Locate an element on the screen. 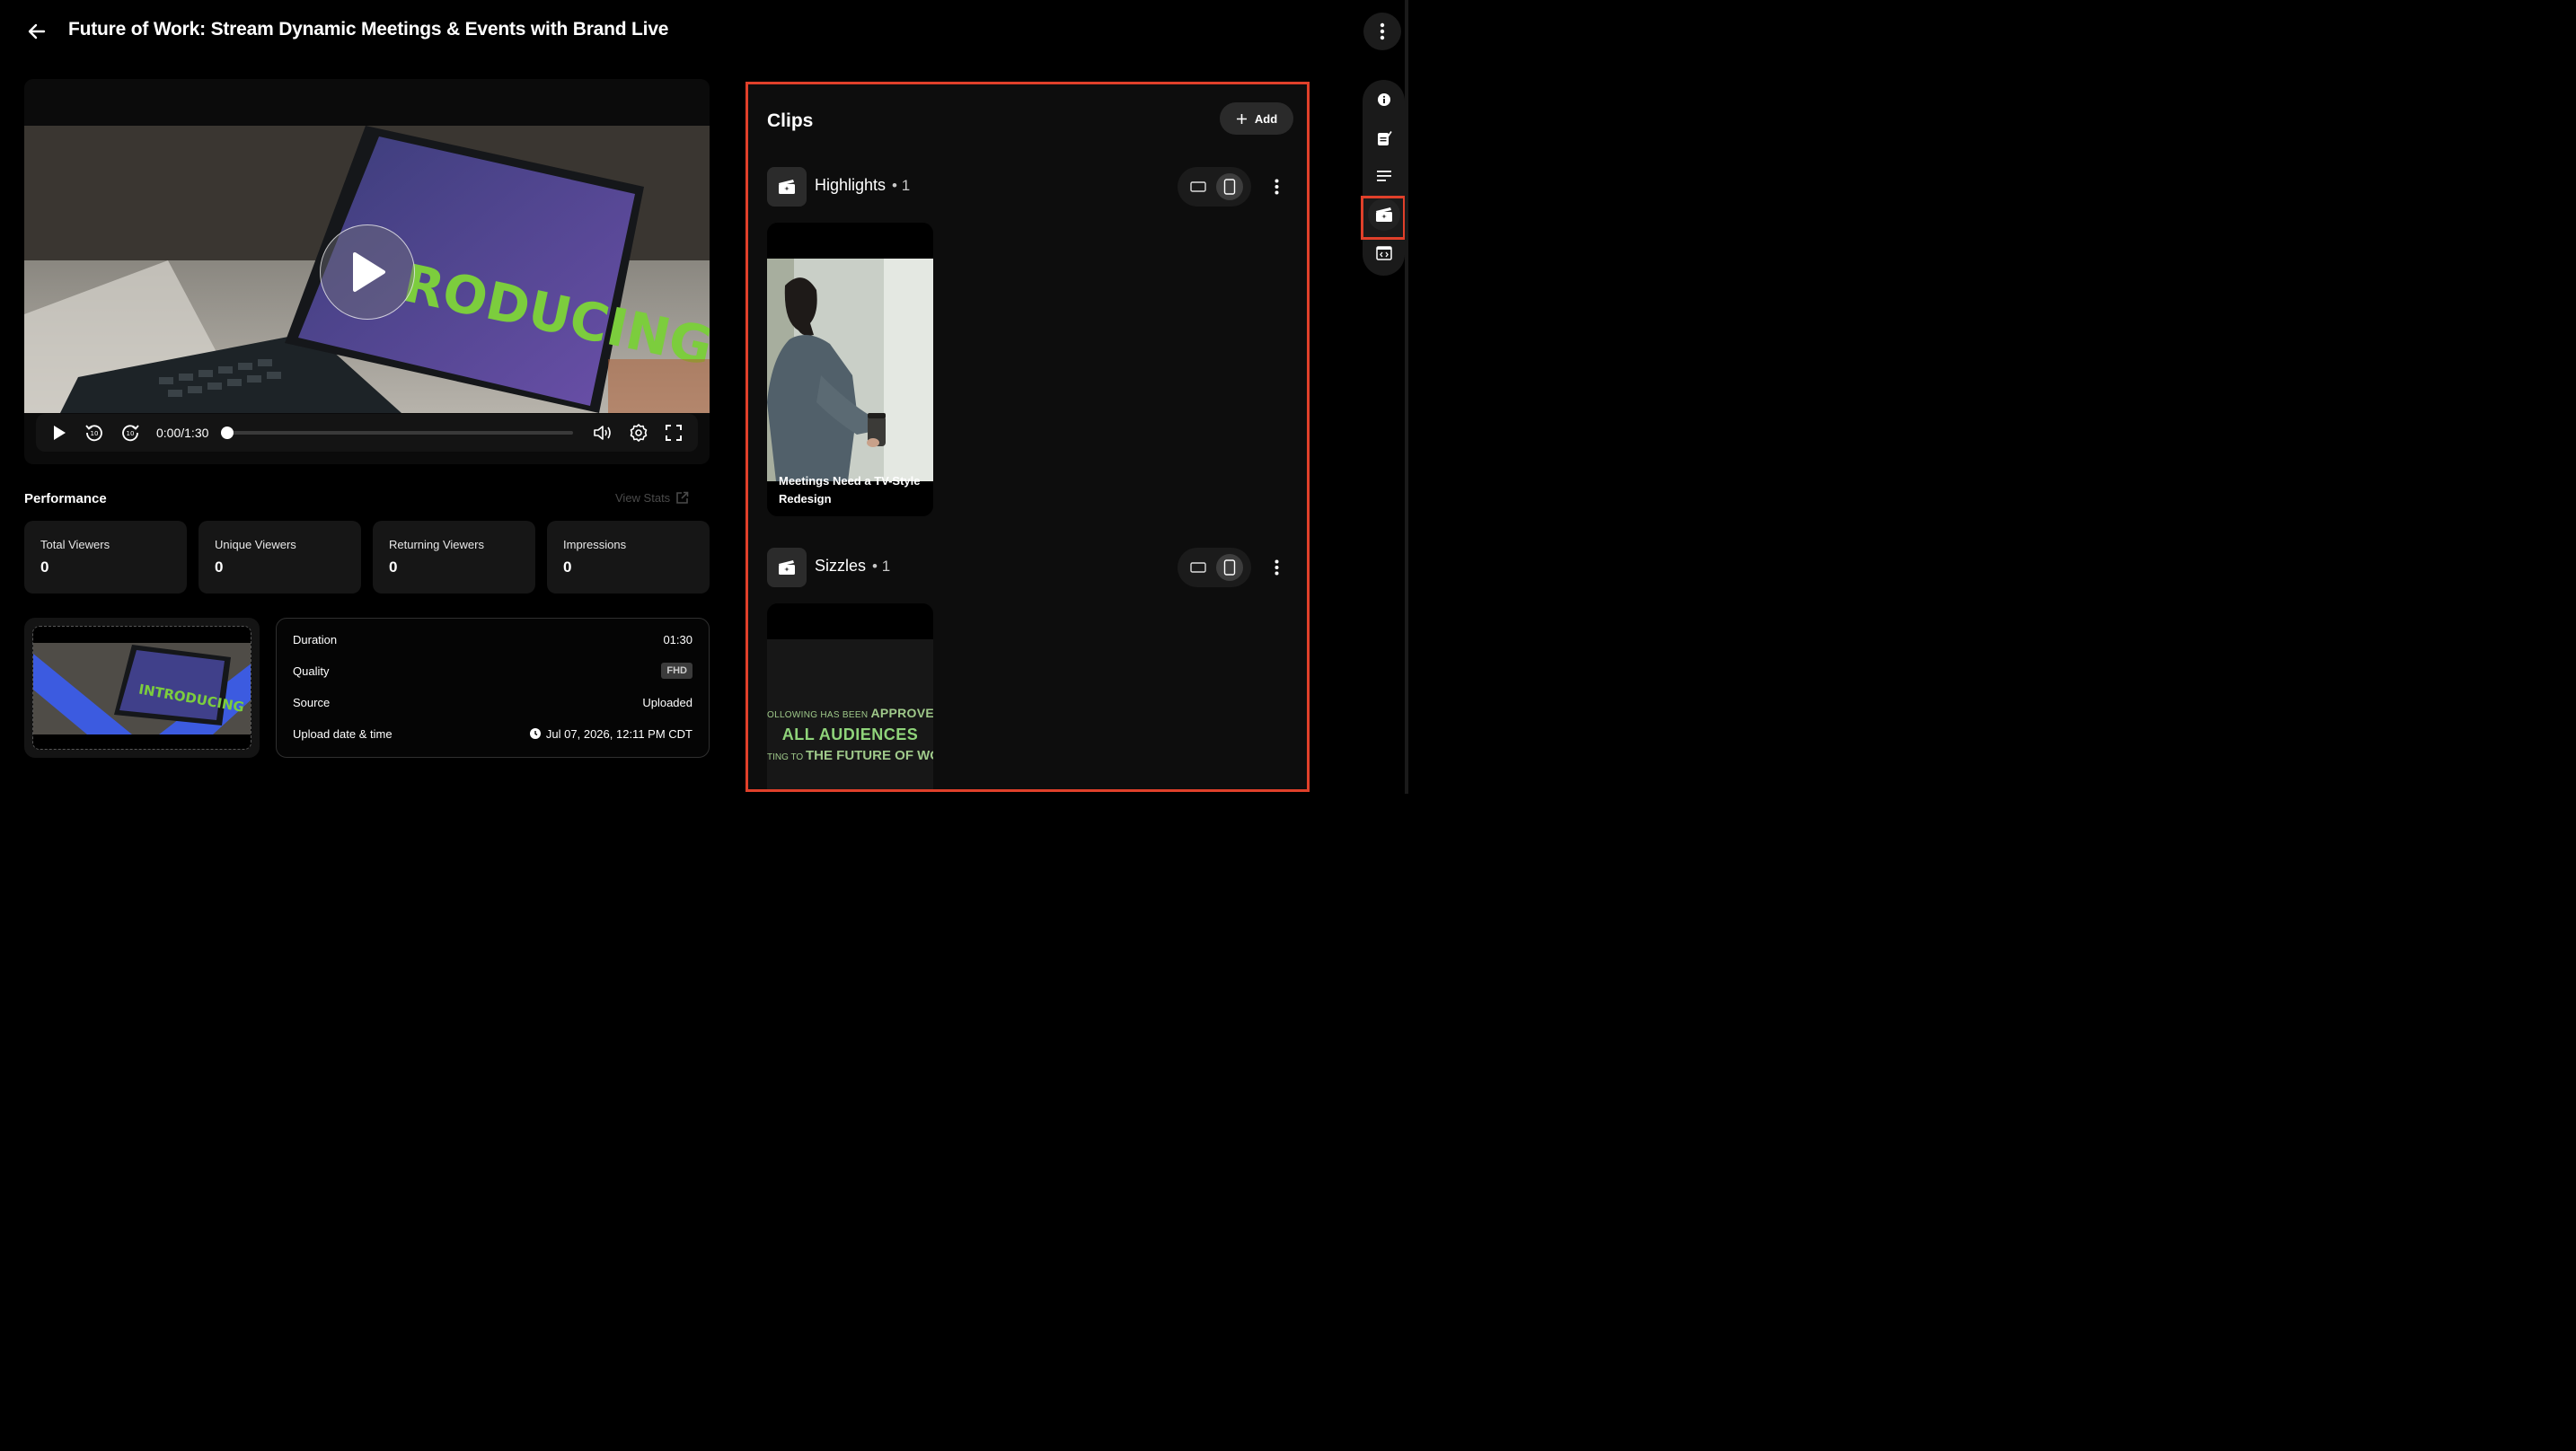  thumbnail-image: INTRODUCING is located at coordinates (141, 688).